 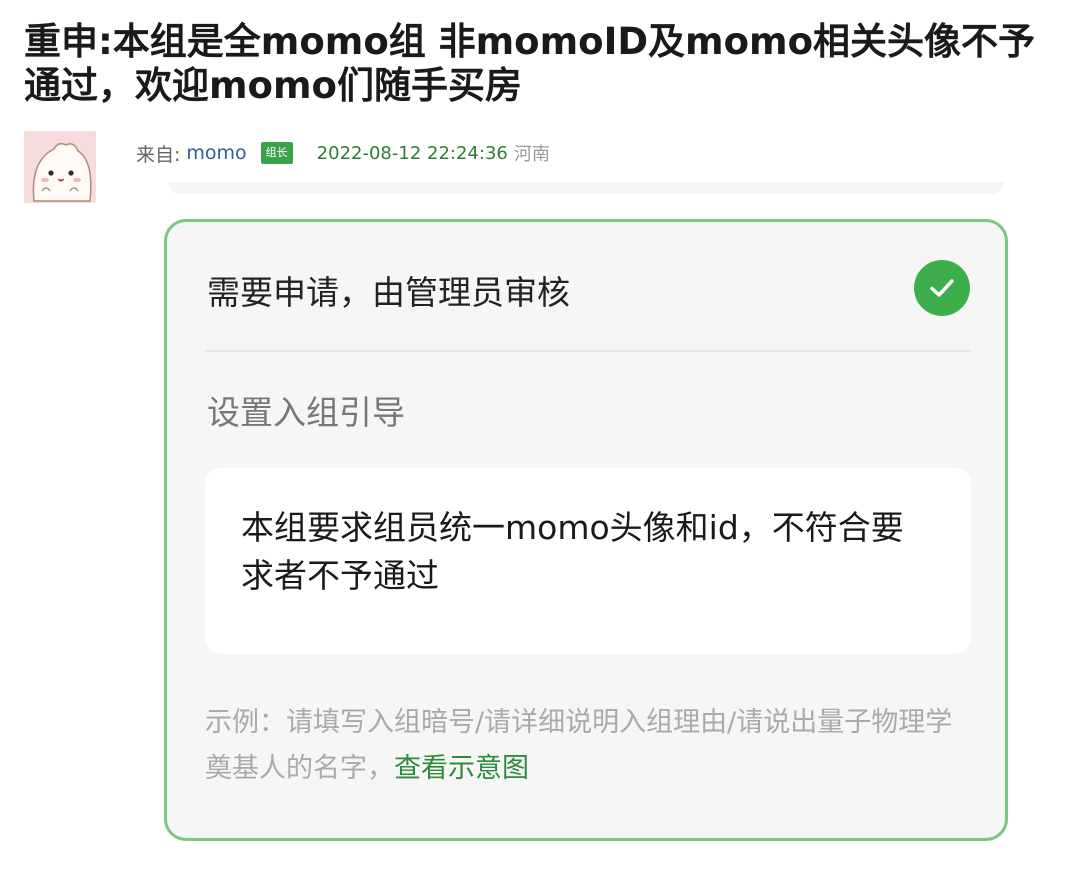 What do you see at coordinates (388, 290) in the screenshot?
I see `approval-option-label: 需要申请，由管理员审核` at bounding box center [388, 290].